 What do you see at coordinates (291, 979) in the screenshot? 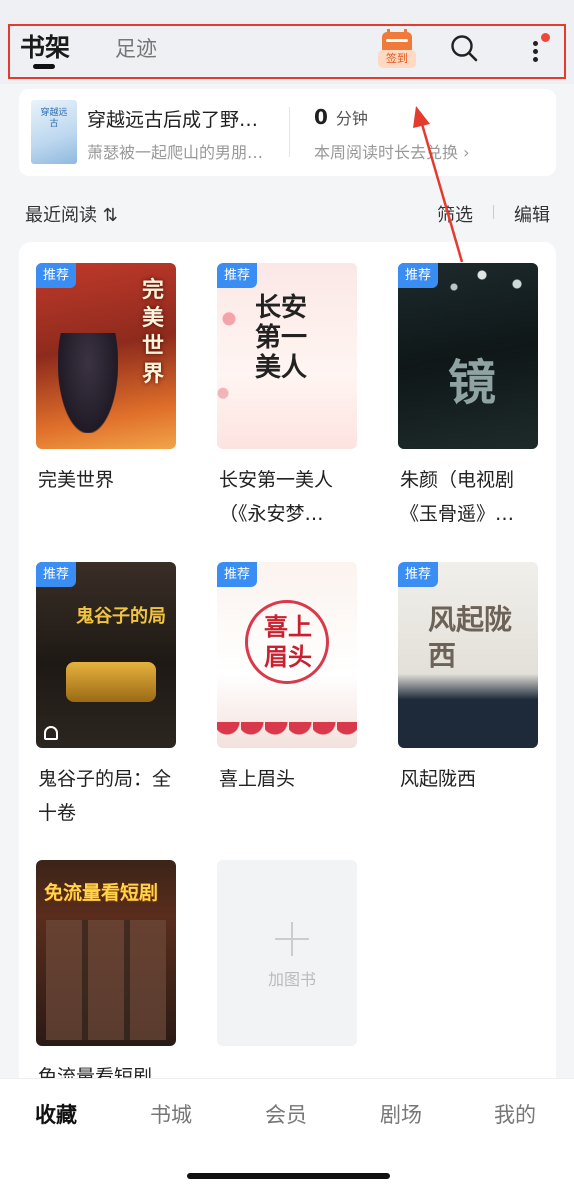
I see `add-book-label: 加图书` at bounding box center [291, 979].